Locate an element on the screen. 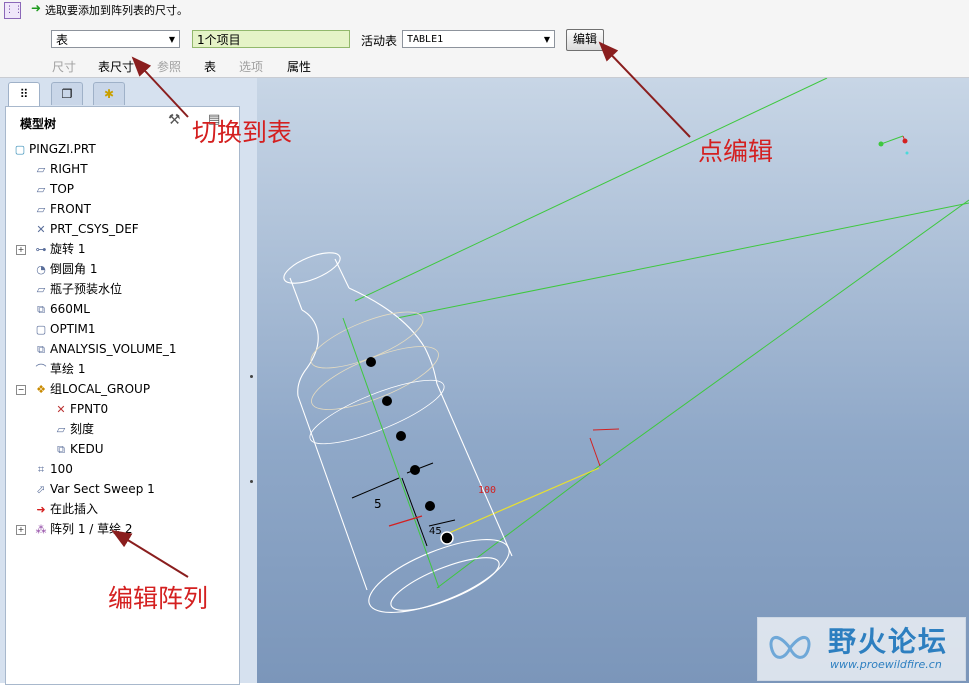 This screenshot has height=685, width=969. forum-watermark: 野火论坛 www.proewildfire.cn is located at coordinates (861, 649).